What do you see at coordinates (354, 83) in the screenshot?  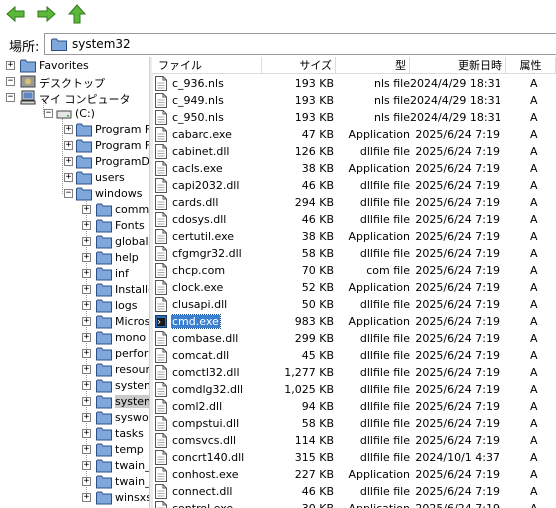 I see `file-row: c_936.nls 193 KB nls file 2024/4/29 18:31 A` at bounding box center [354, 83].